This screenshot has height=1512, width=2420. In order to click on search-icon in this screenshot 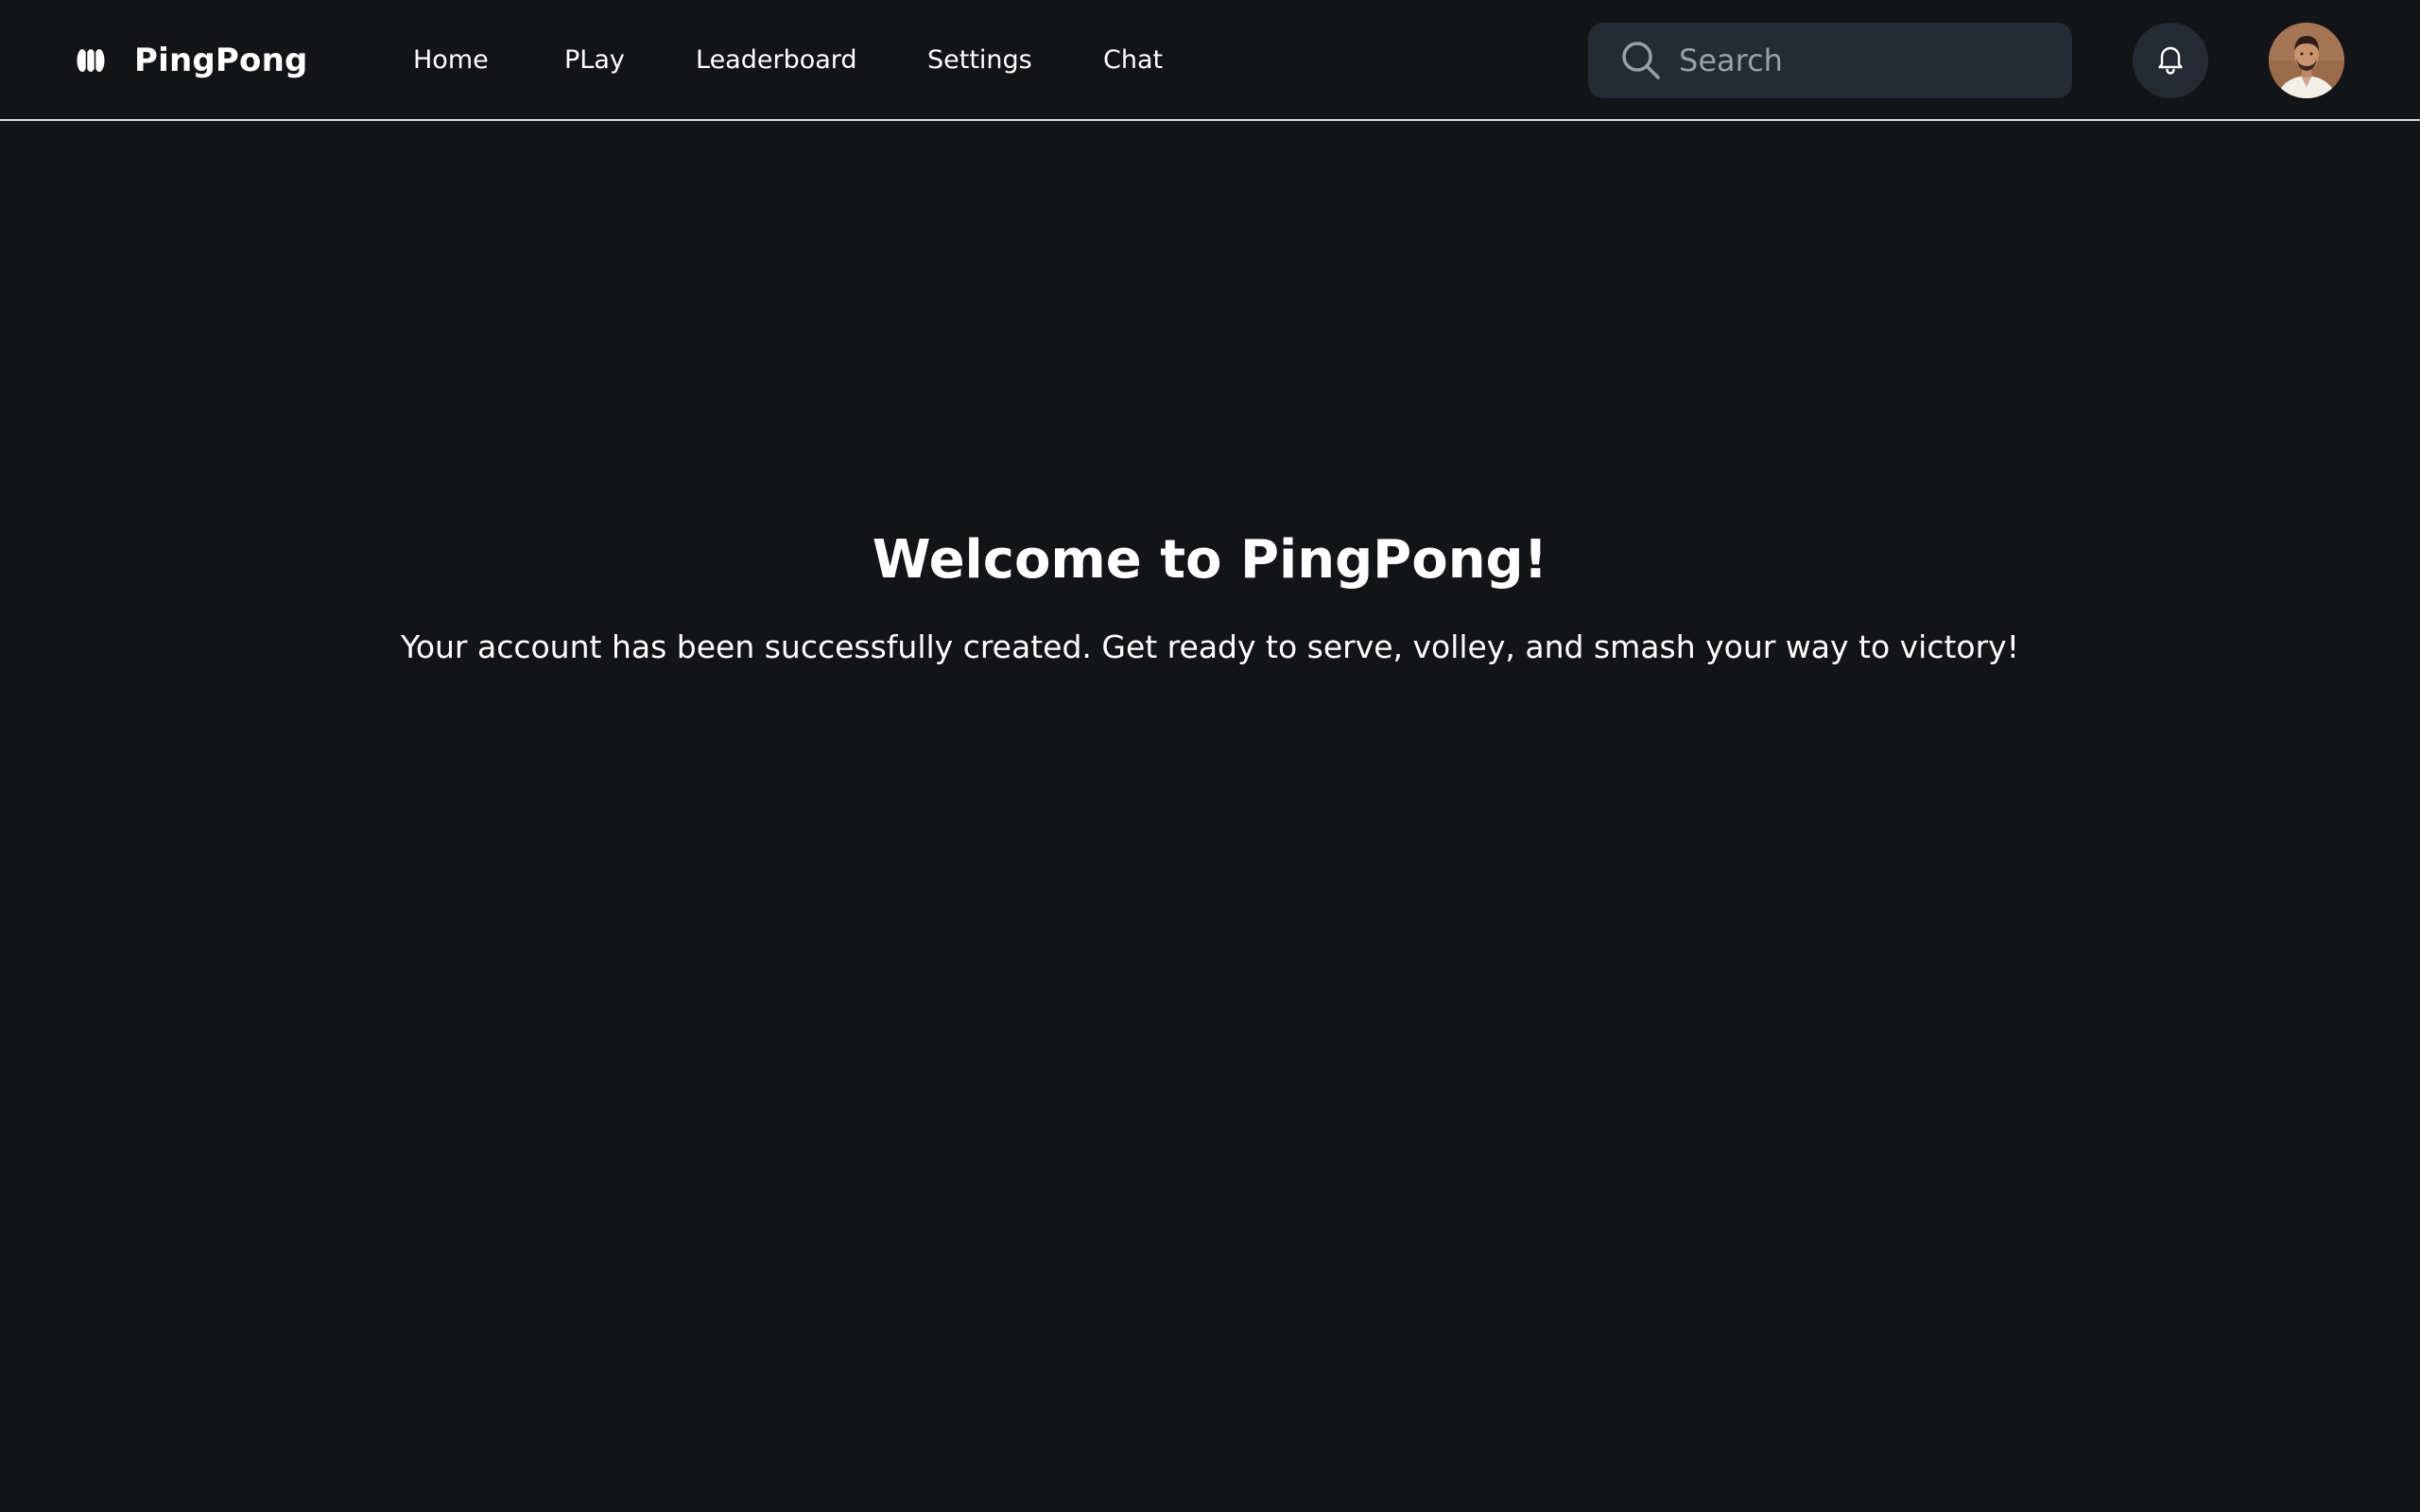, I will do `click(1641, 60)`.